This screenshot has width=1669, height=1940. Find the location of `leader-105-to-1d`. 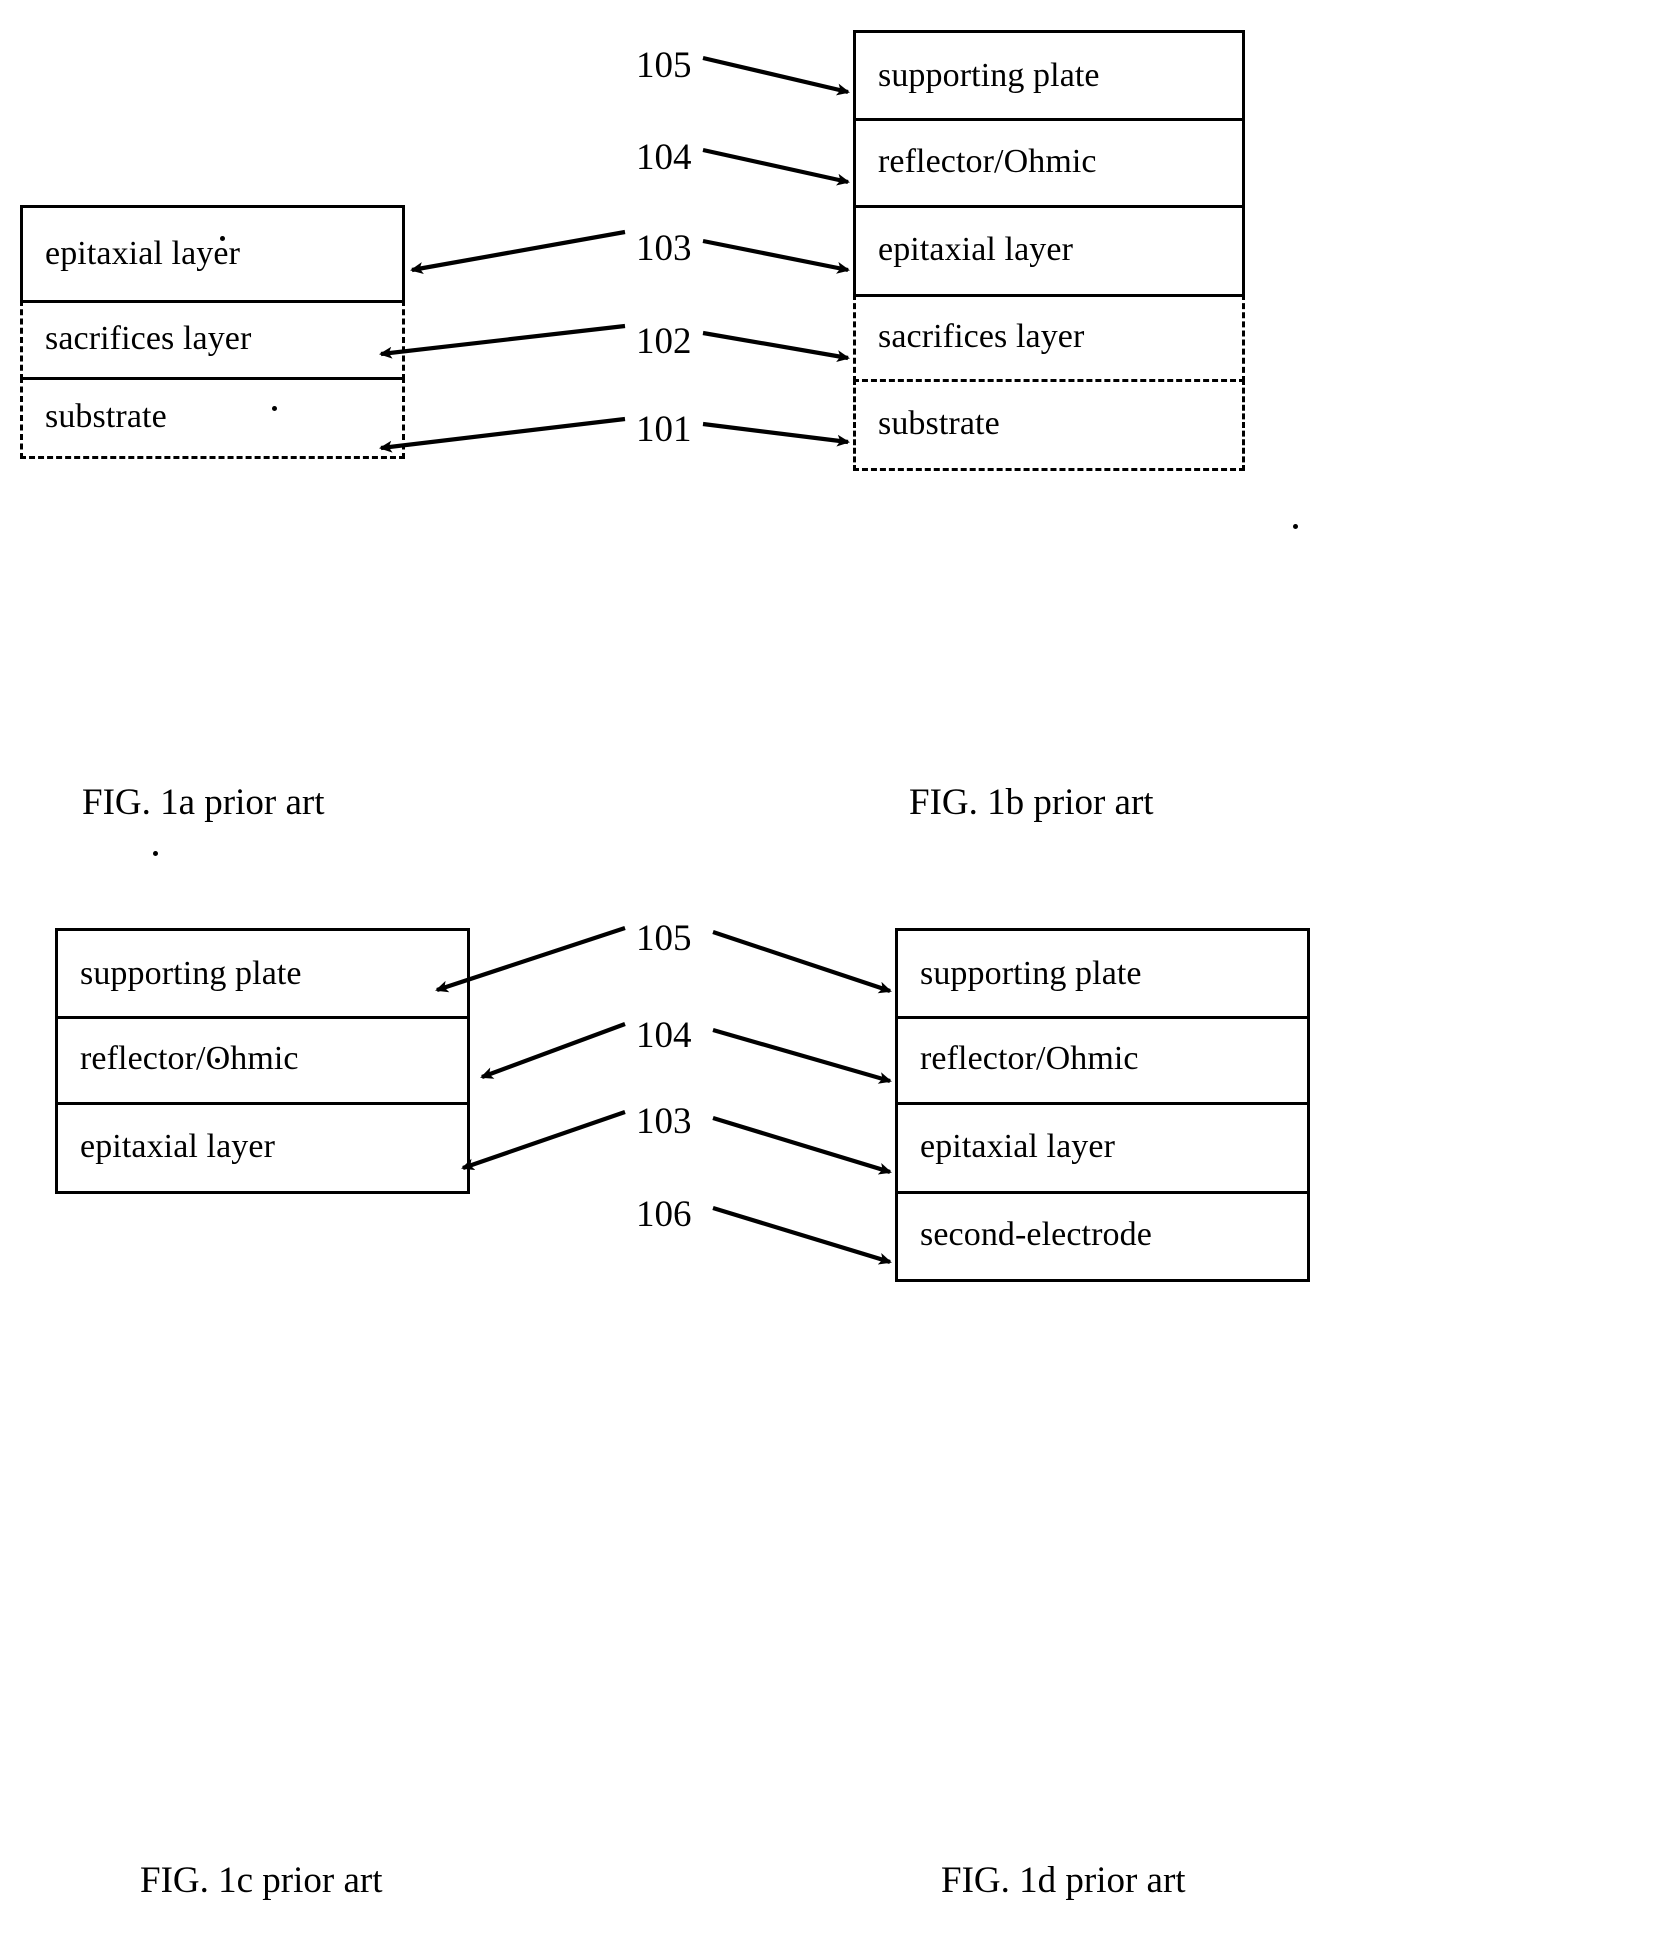

leader-105-to-1d is located at coordinates (802, 962).